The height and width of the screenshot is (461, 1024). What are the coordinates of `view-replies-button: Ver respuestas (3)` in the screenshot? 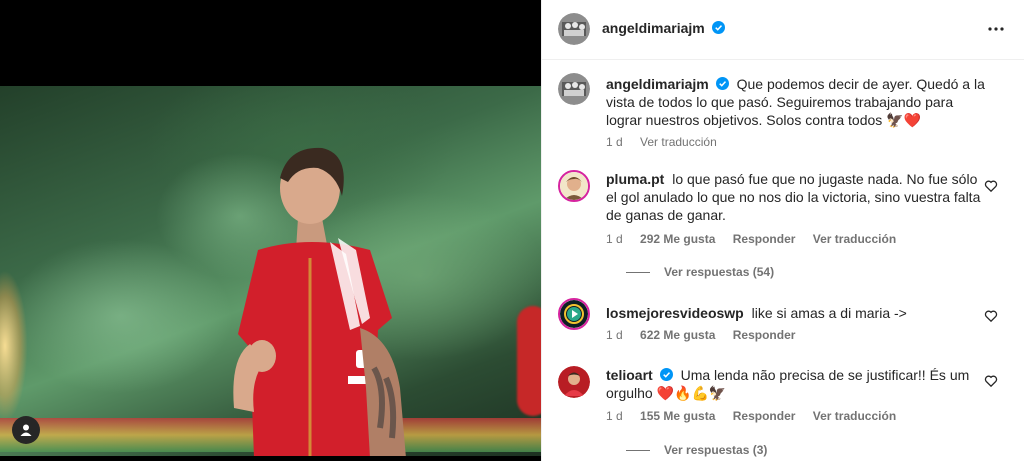 It's located at (696, 450).